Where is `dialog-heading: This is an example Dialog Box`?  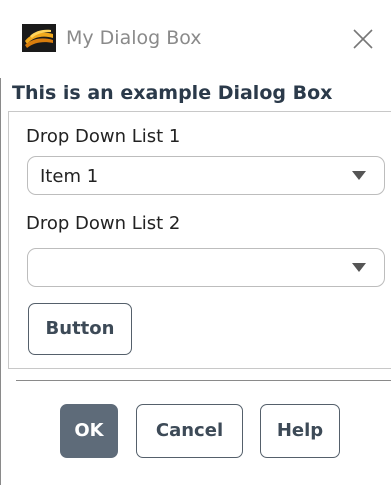
dialog-heading: This is an example Dialog Box is located at coordinates (172, 93).